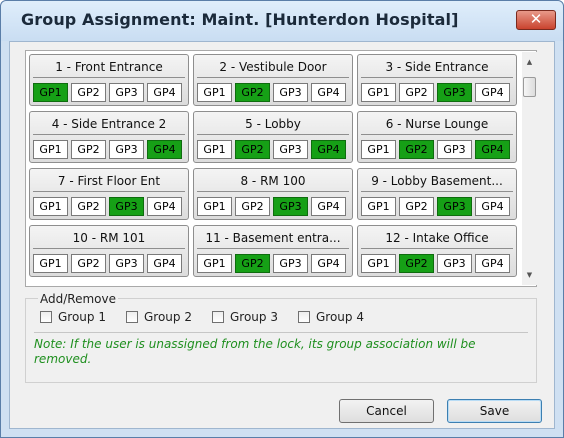 This screenshot has width=564, height=438. What do you see at coordinates (529, 62) in the screenshot?
I see `scroll-up-icon: ▲` at bounding box center [529, 62].